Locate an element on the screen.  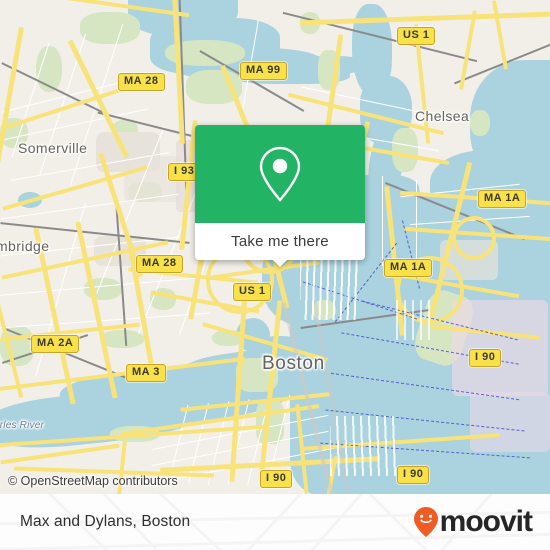
place-label: Somerville is located at coordinates (53, 148).